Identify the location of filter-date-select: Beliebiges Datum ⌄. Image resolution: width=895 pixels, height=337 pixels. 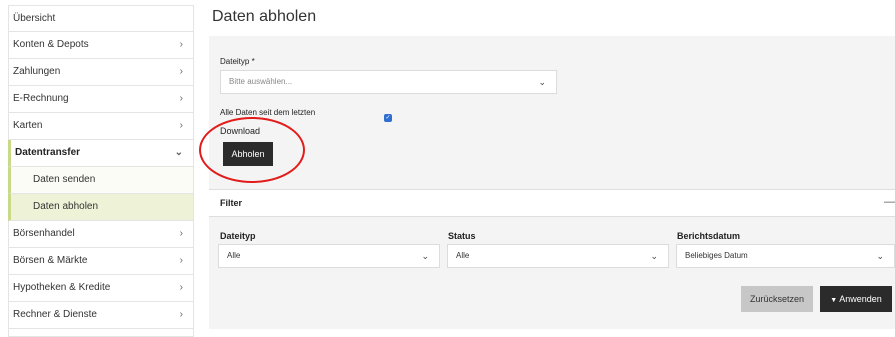
(785, 256).